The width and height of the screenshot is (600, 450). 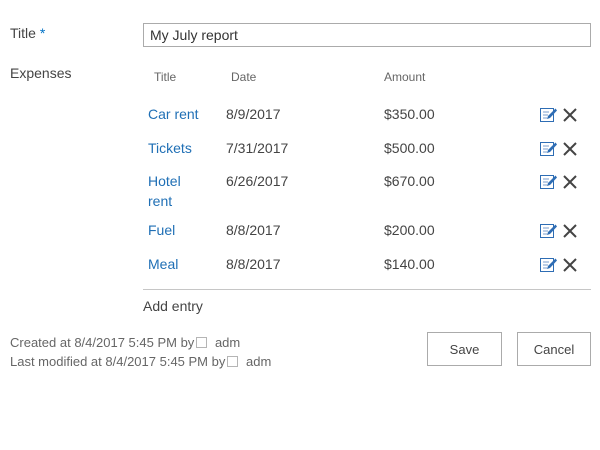 I want to click on column-header-amount: Amount, so click(x=405, y=77).